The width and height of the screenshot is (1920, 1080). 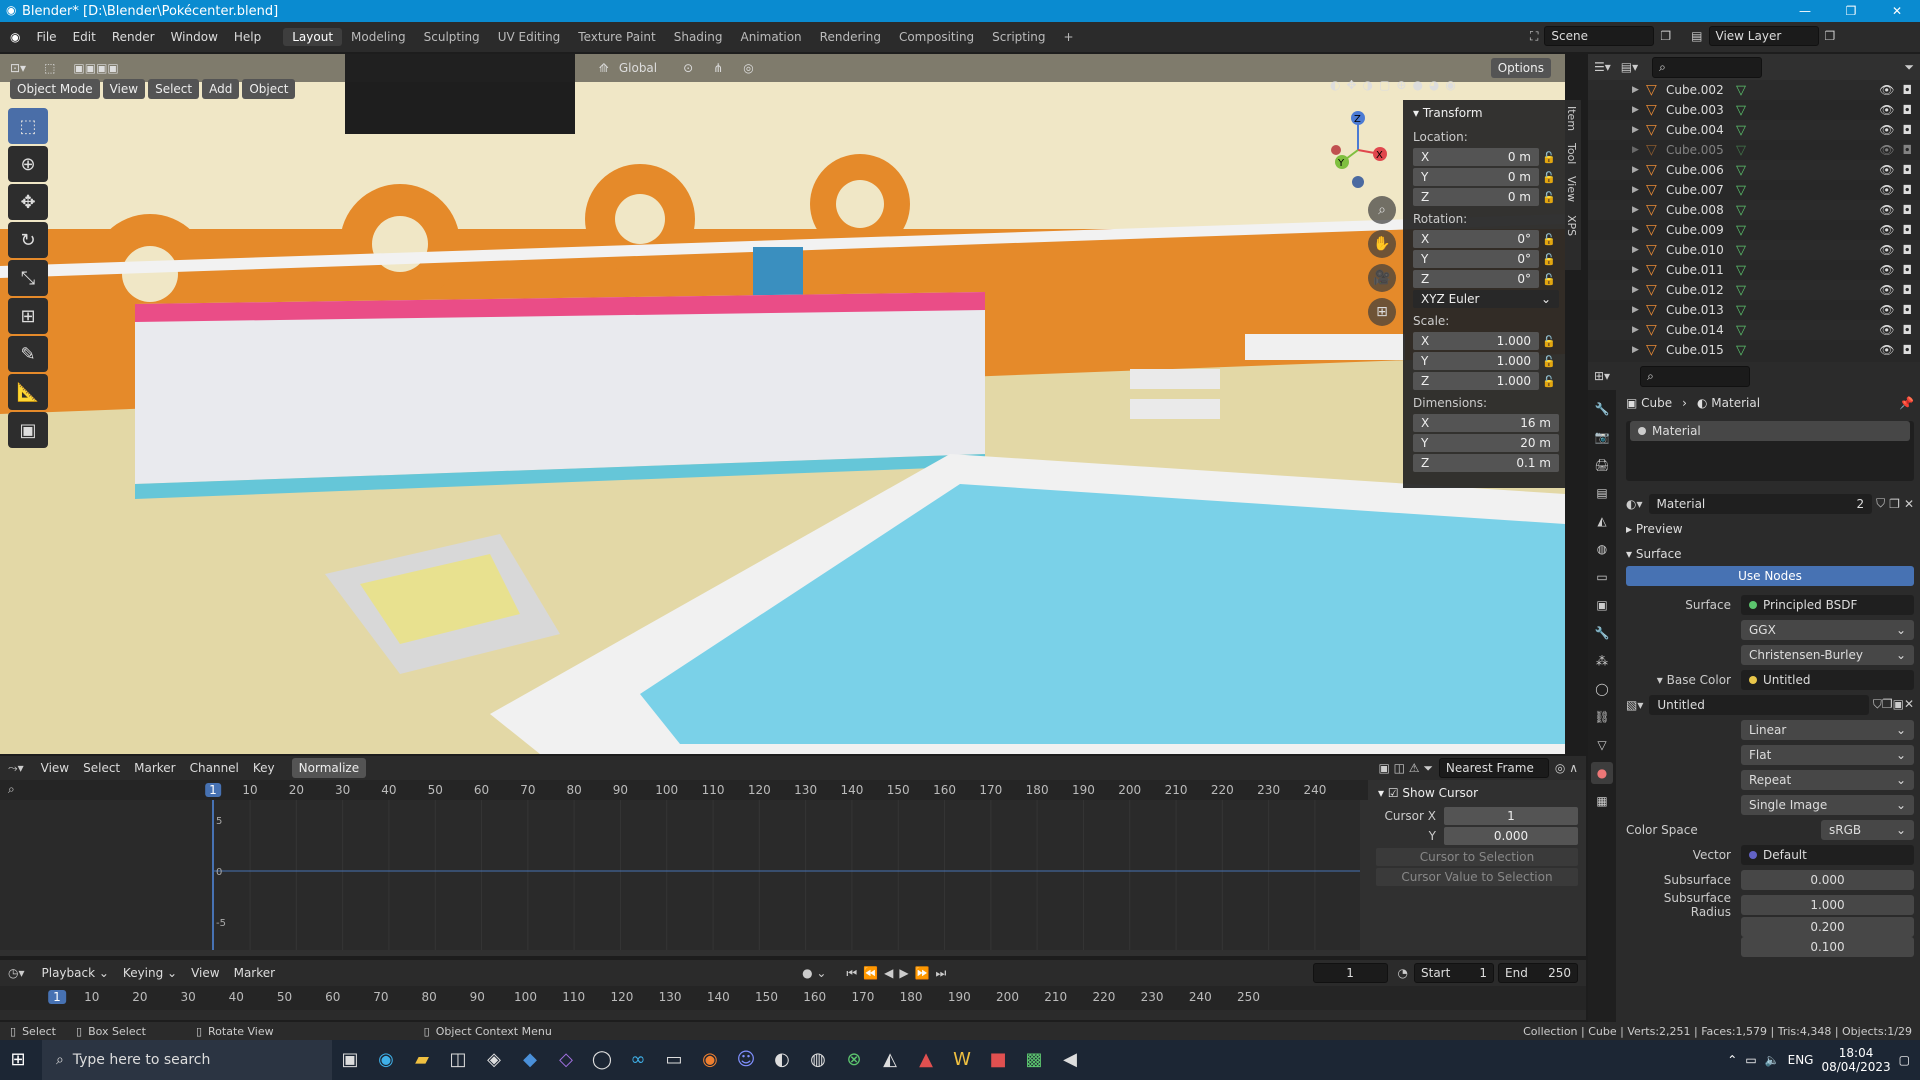 I want to click on discord-icon: ☺, so click(x=746, y=1060).